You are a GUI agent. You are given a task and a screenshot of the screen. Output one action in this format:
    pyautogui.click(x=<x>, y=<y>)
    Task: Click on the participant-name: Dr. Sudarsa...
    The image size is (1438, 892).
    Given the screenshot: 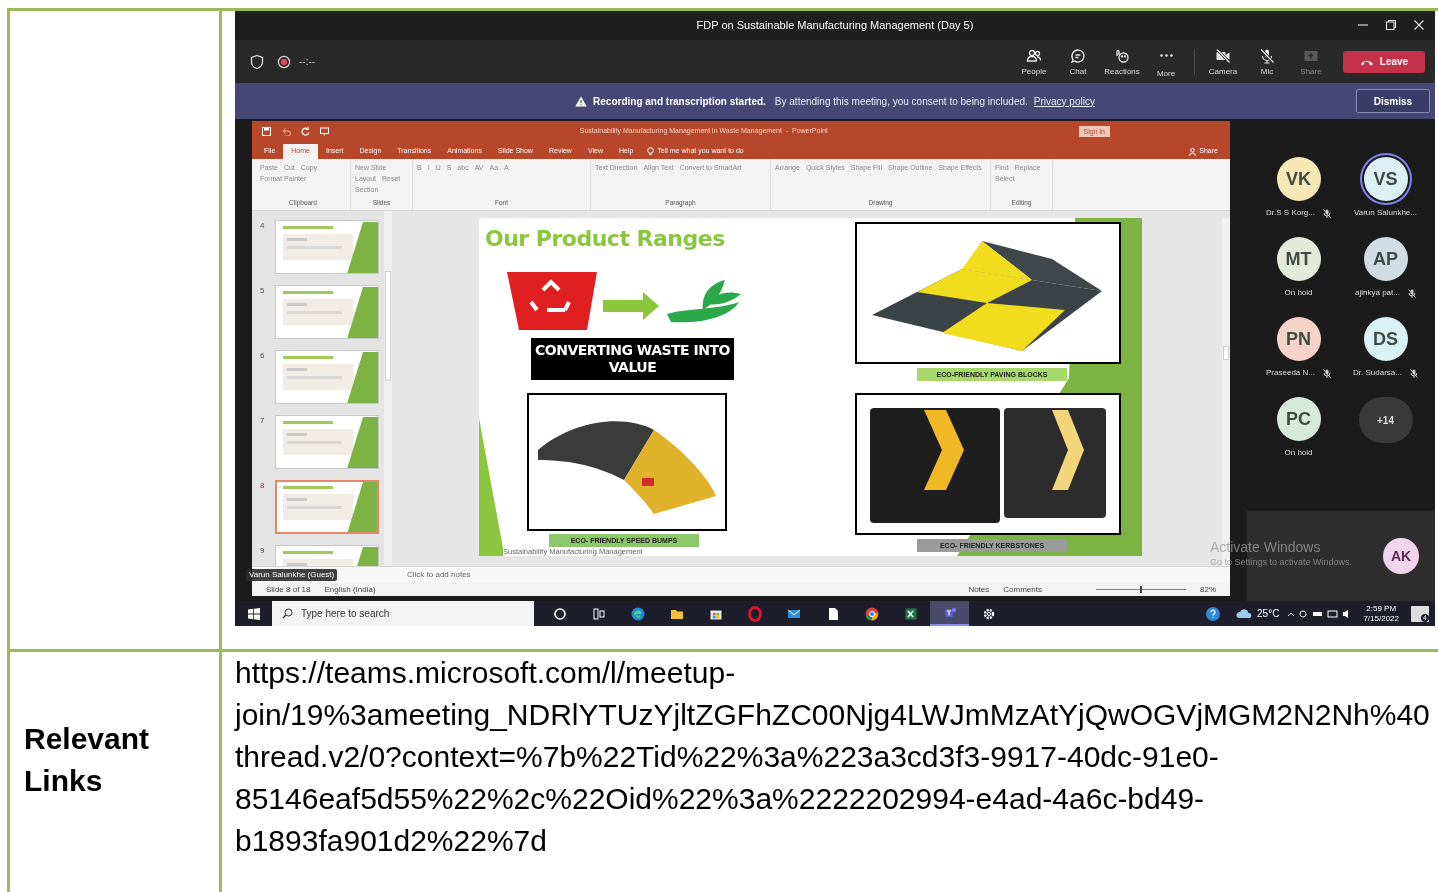 What is the action you would take?
    pyautogui.click(x=1377, y=373)
    